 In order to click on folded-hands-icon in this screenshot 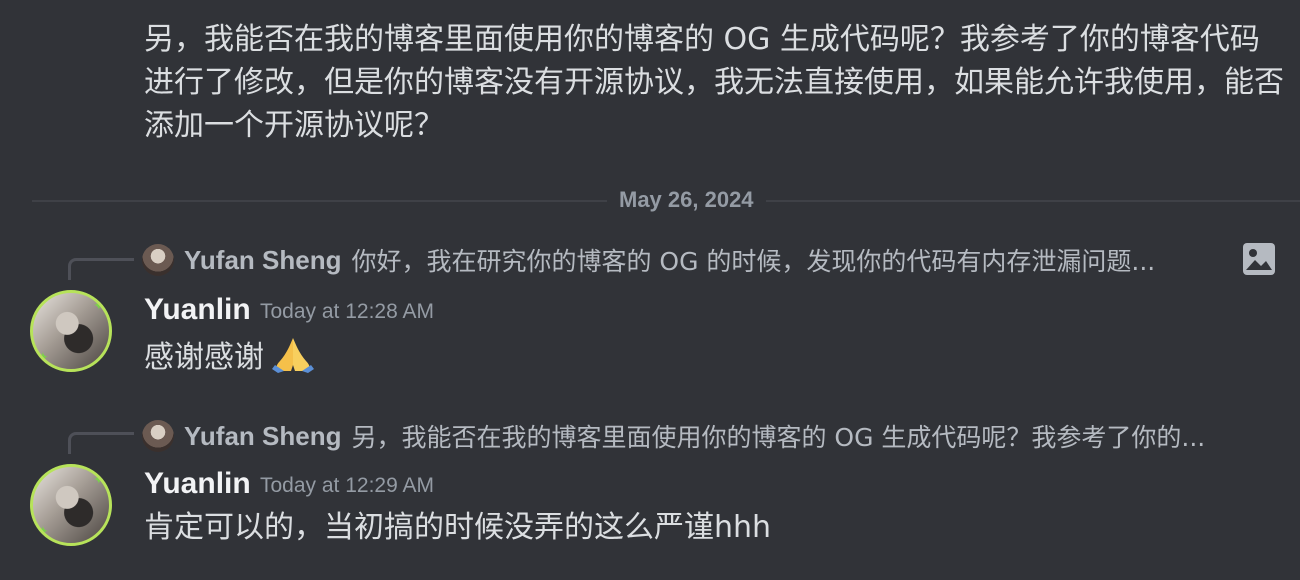, I will do `click(293, 355)`.